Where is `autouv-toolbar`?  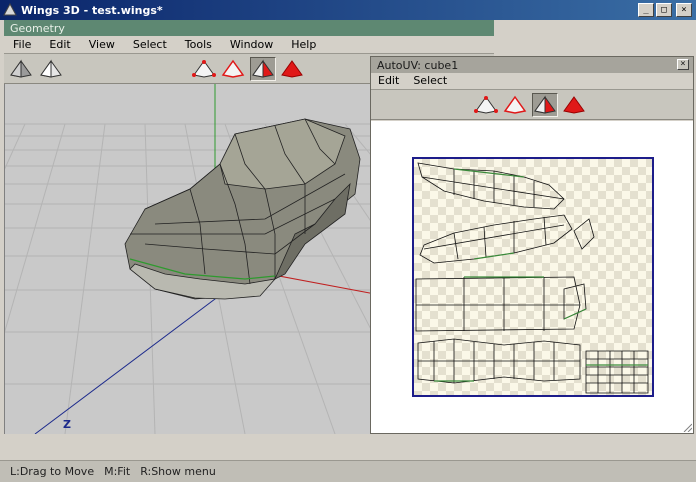
autouv-toolbar is located at coordinates (532, 105).